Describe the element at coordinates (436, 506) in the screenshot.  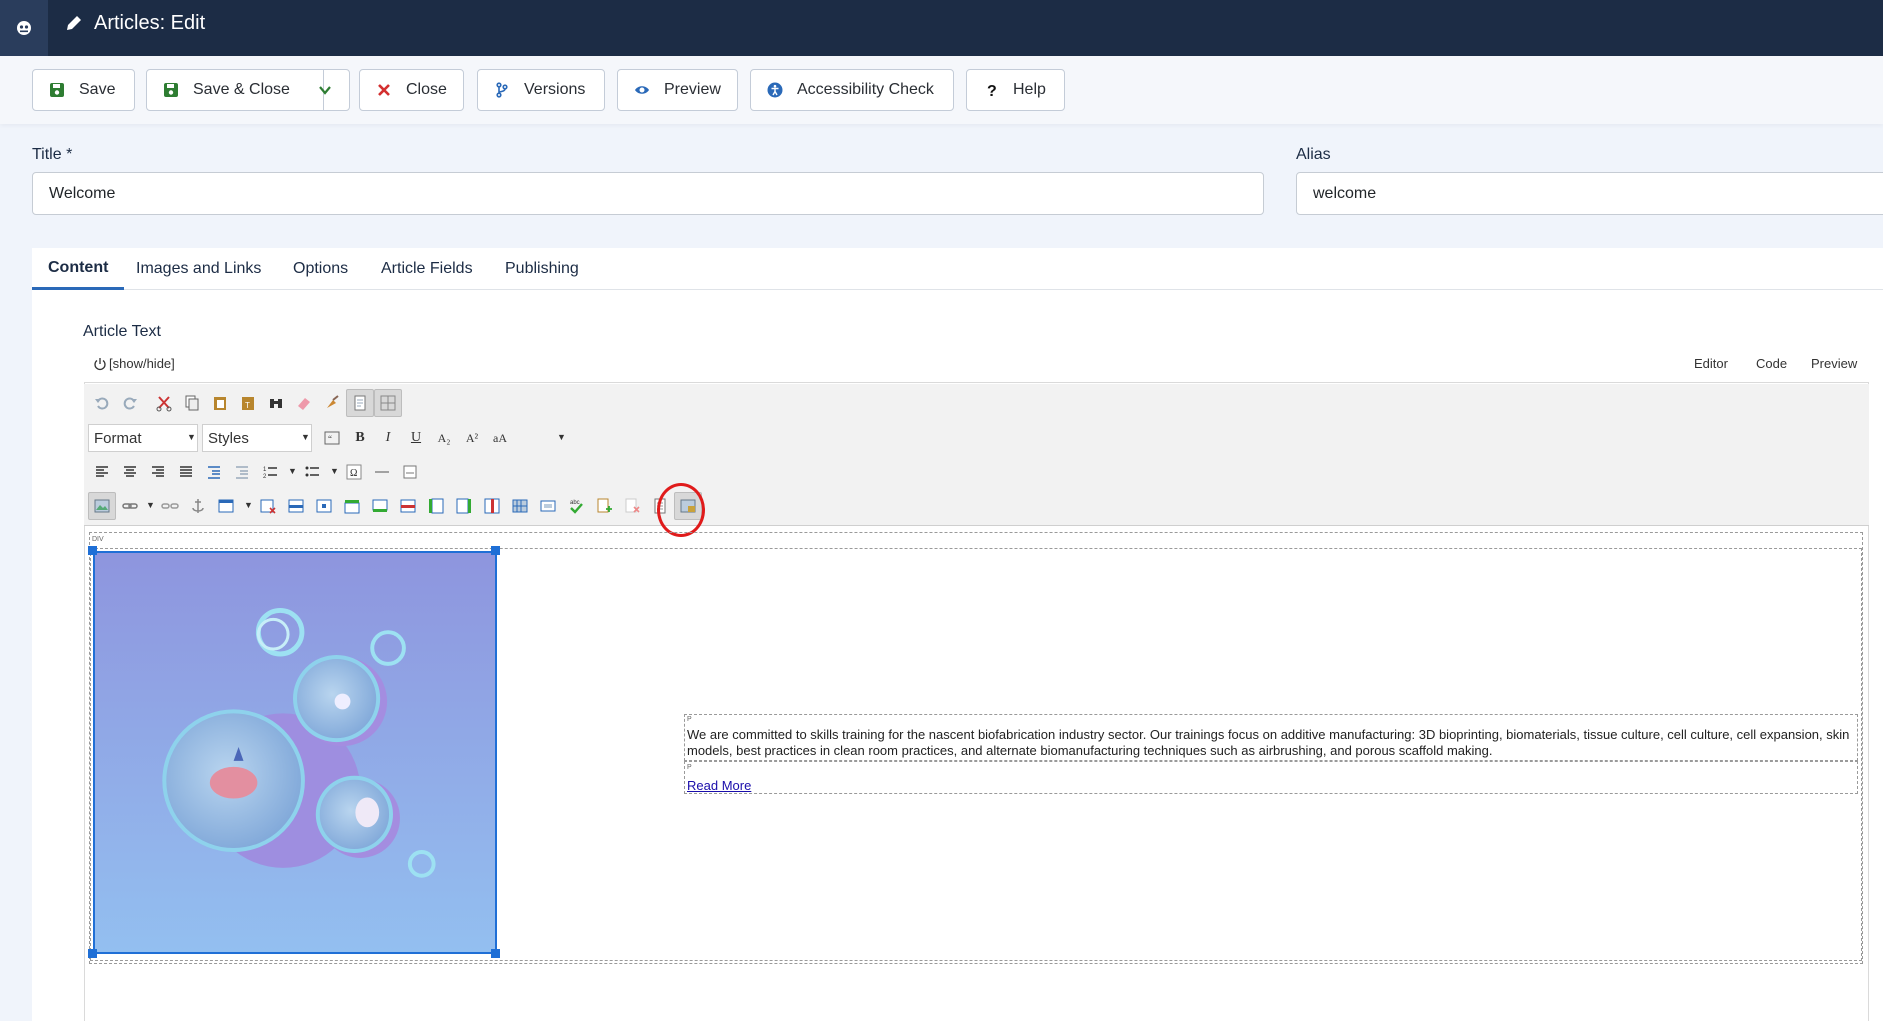
I see `insert-col-before-icon` at that location.